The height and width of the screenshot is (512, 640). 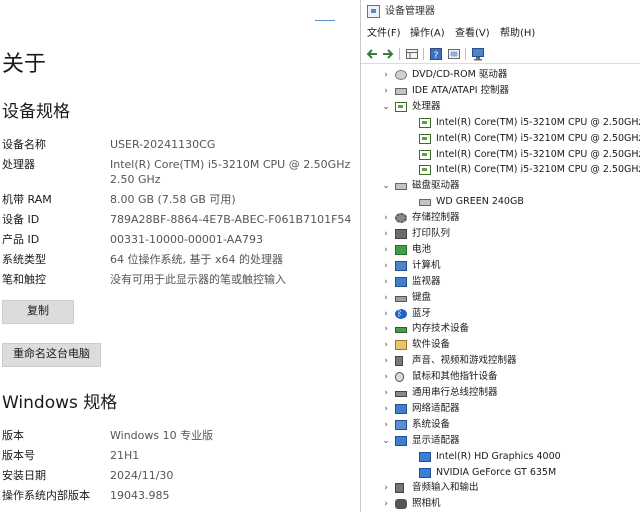 I want to click on tree-category: › 计算机, so click(x=496, y=266).